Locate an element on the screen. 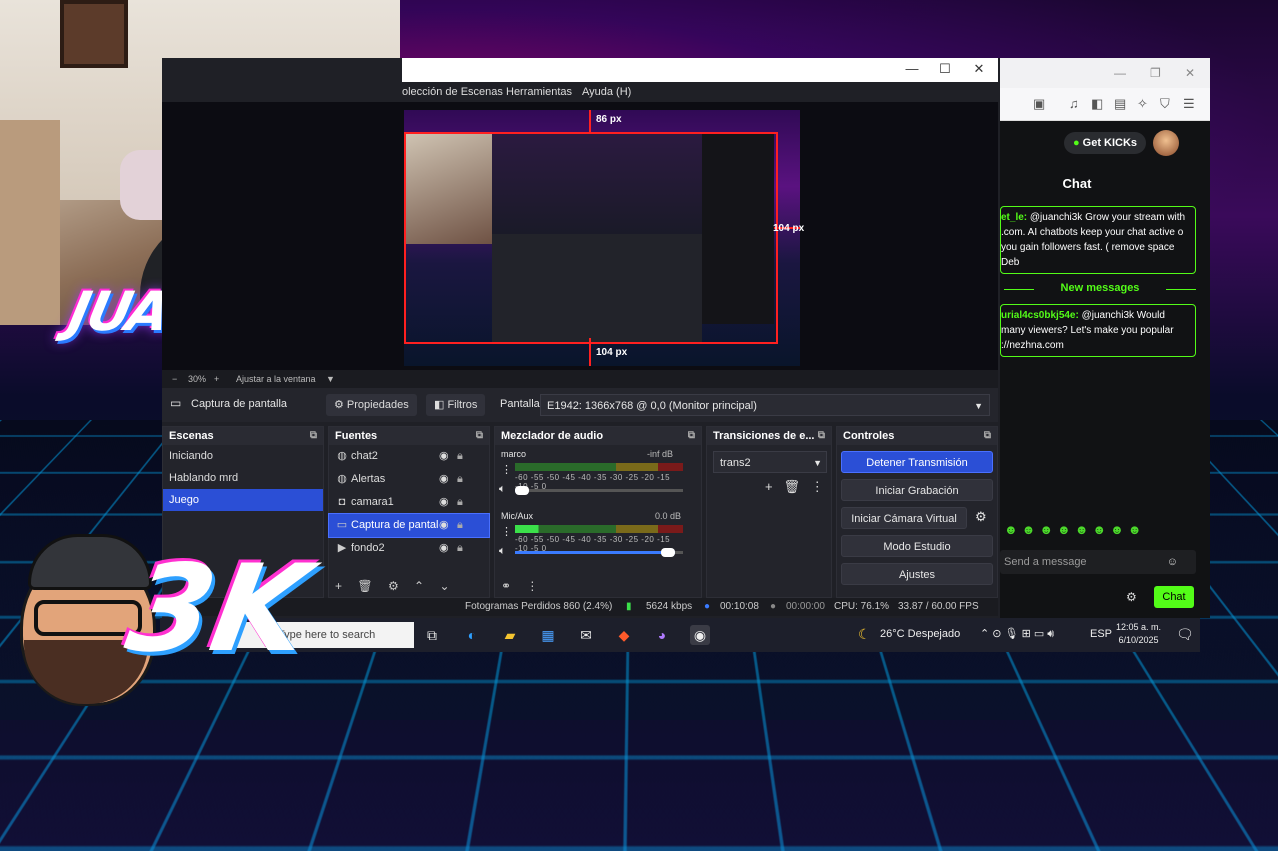 The height and width of the screenshot is (851, 1278). mail-icon: ✉ is located at coordinates (586, 635).